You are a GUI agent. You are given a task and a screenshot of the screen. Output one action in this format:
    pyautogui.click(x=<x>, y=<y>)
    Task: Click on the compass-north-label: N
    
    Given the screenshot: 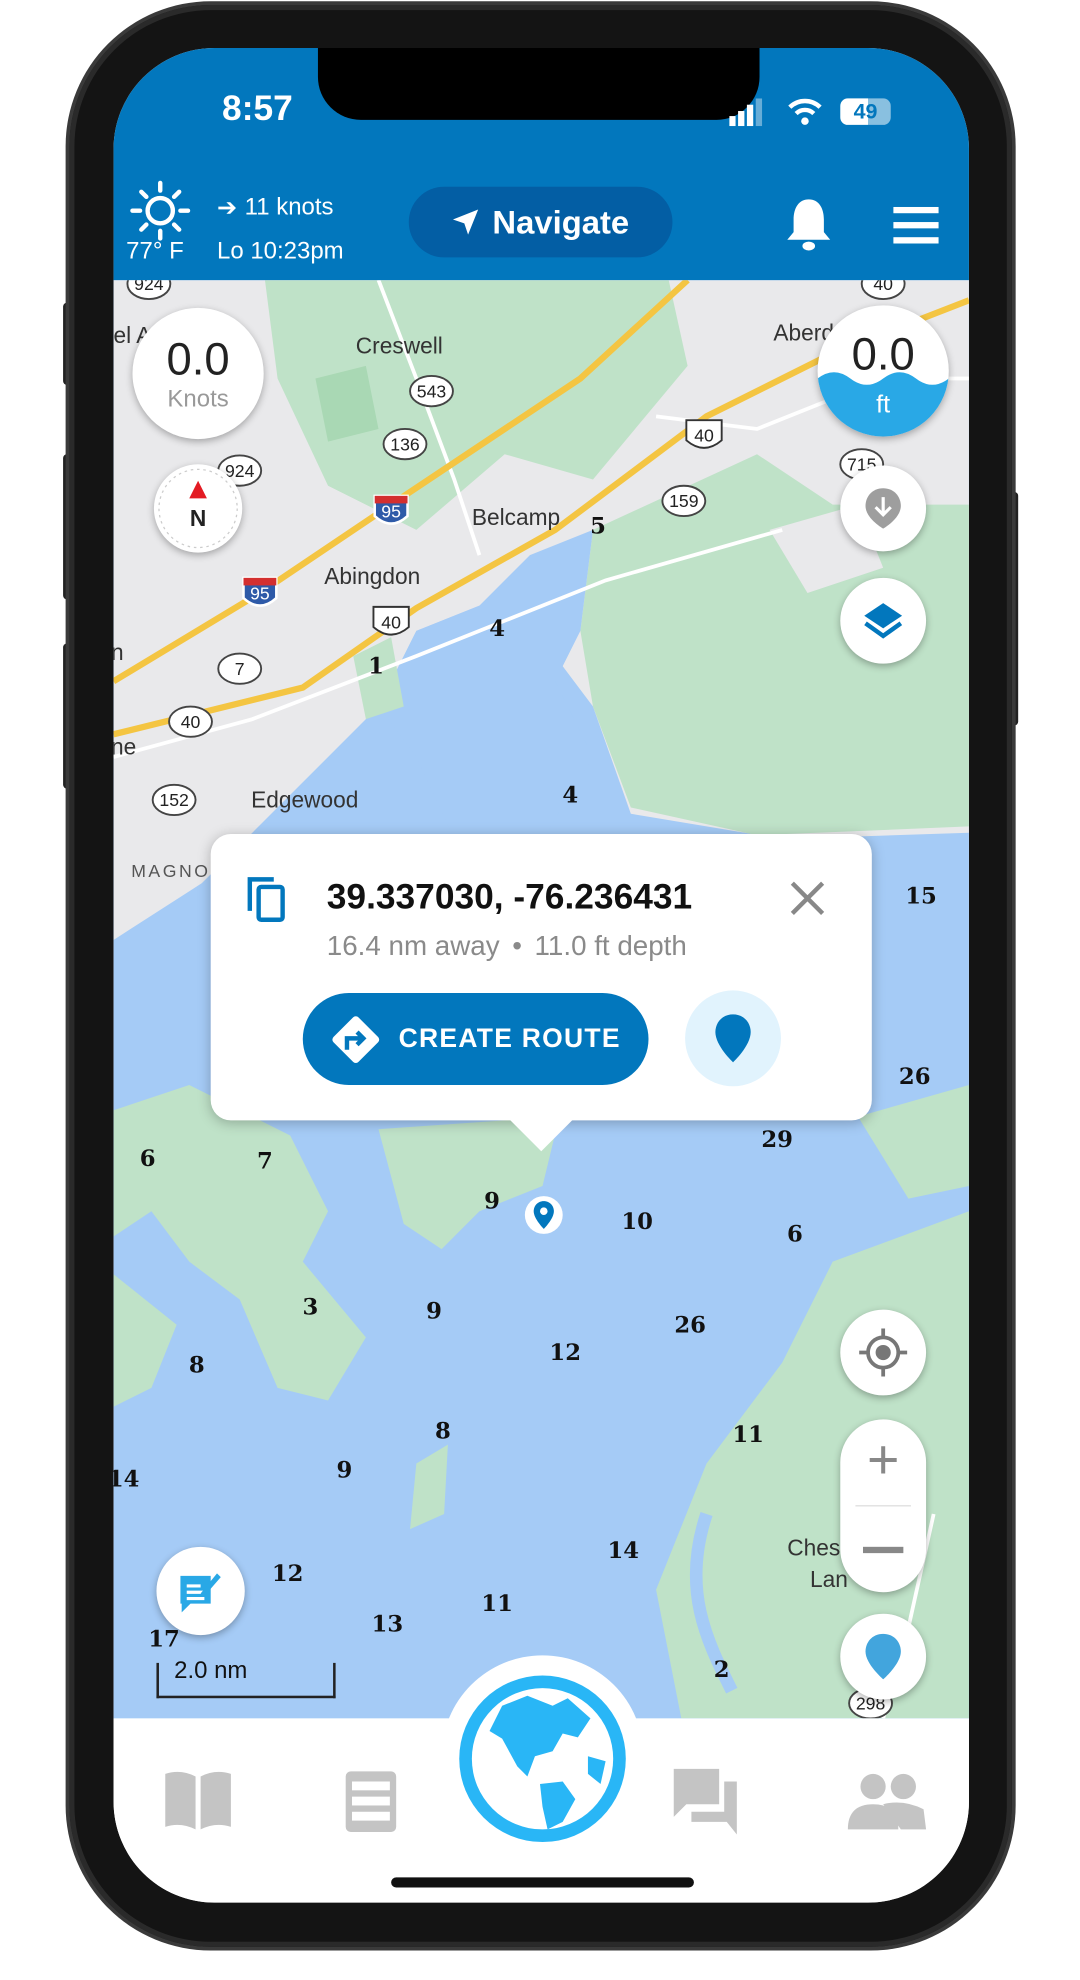 What is the action you would take?
    pyautogui.click(x=198, y=518)
    